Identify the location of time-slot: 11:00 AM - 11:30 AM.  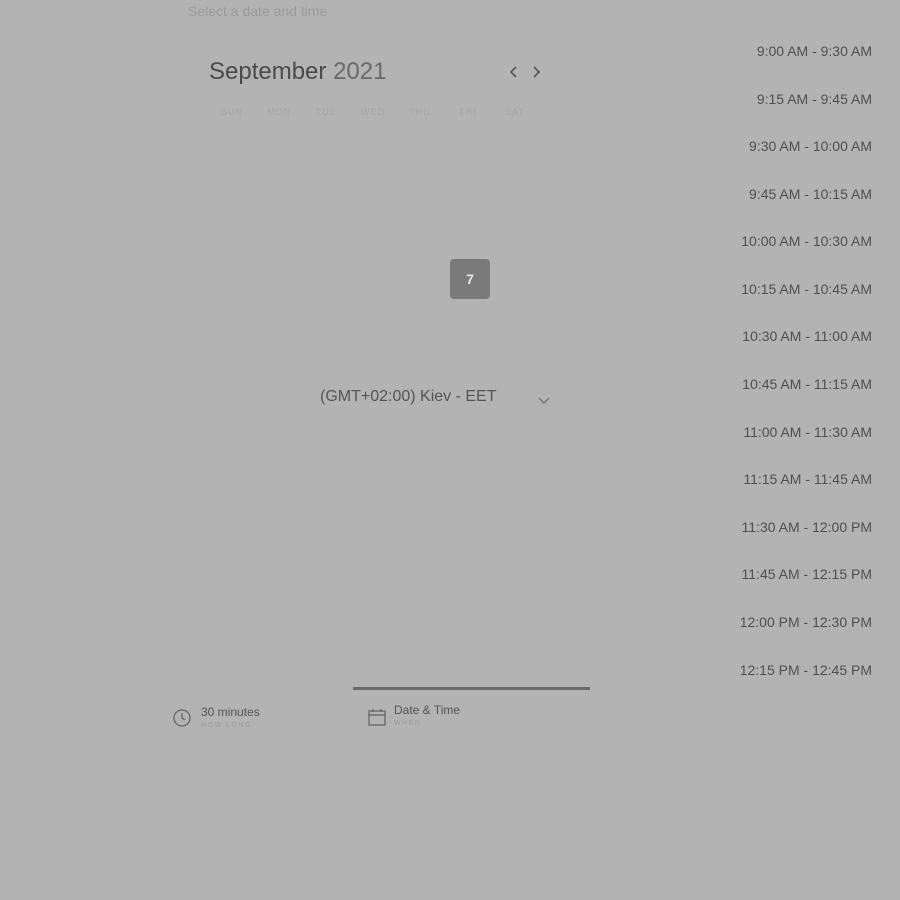
(797, 432).